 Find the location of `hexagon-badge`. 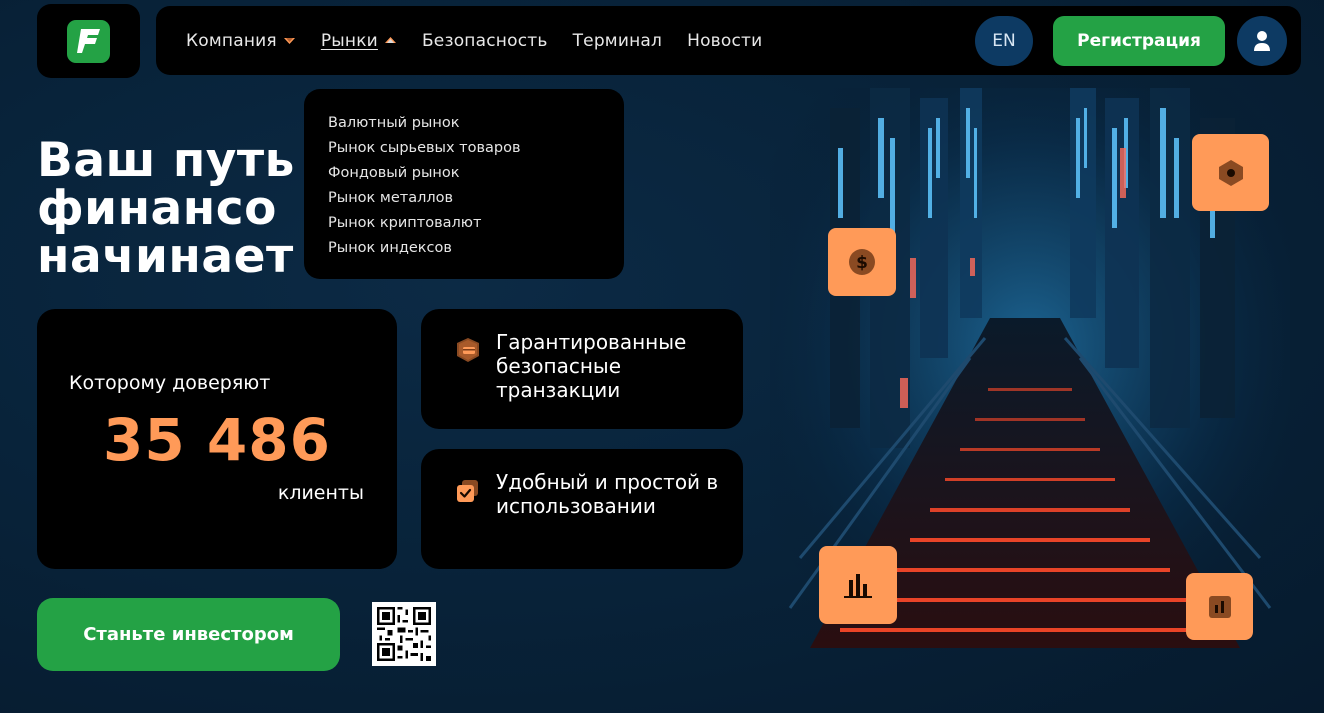

hexagon-badge is located at coordinates (1230, 172).